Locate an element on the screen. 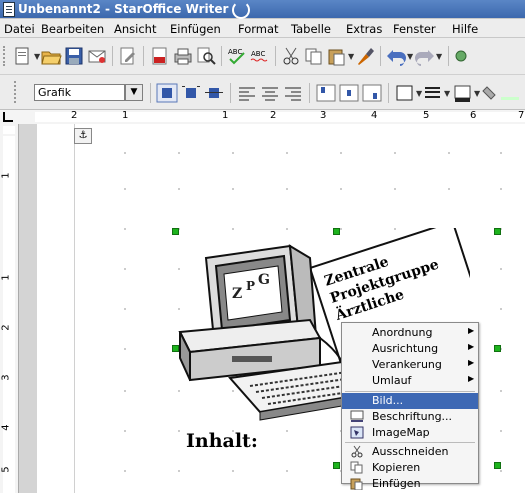  menu-item-einfuegen: Einfügen is located at coordinates (410, 483).